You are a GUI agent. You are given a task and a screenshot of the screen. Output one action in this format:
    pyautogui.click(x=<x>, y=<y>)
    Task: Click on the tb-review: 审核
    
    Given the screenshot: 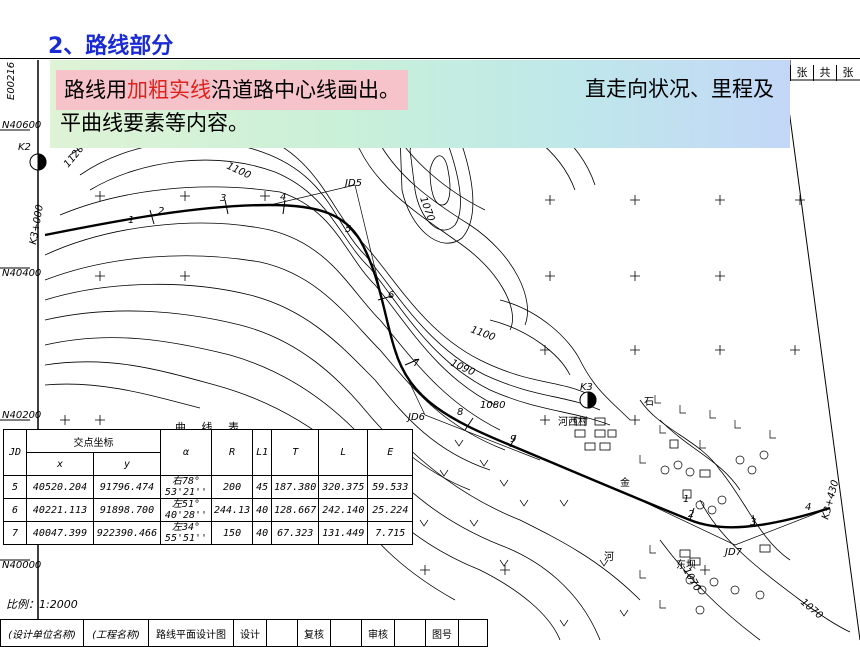 What is the action you would take?
    pyautogui.click(x=378, y=633)
    